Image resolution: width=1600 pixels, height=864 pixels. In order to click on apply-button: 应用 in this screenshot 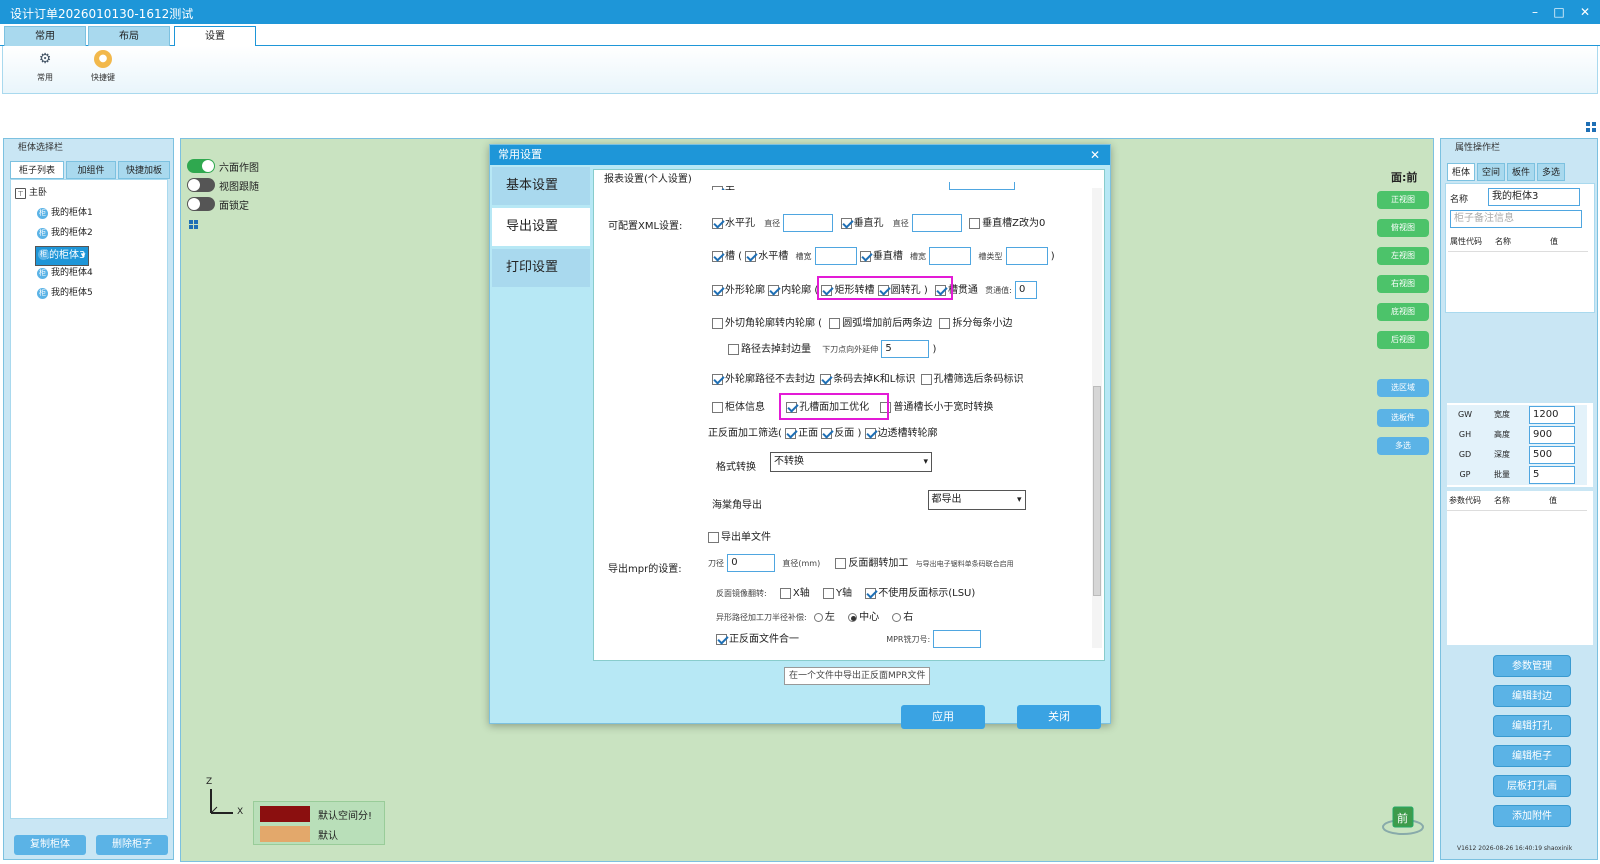, I will do `click(943, 717)`.